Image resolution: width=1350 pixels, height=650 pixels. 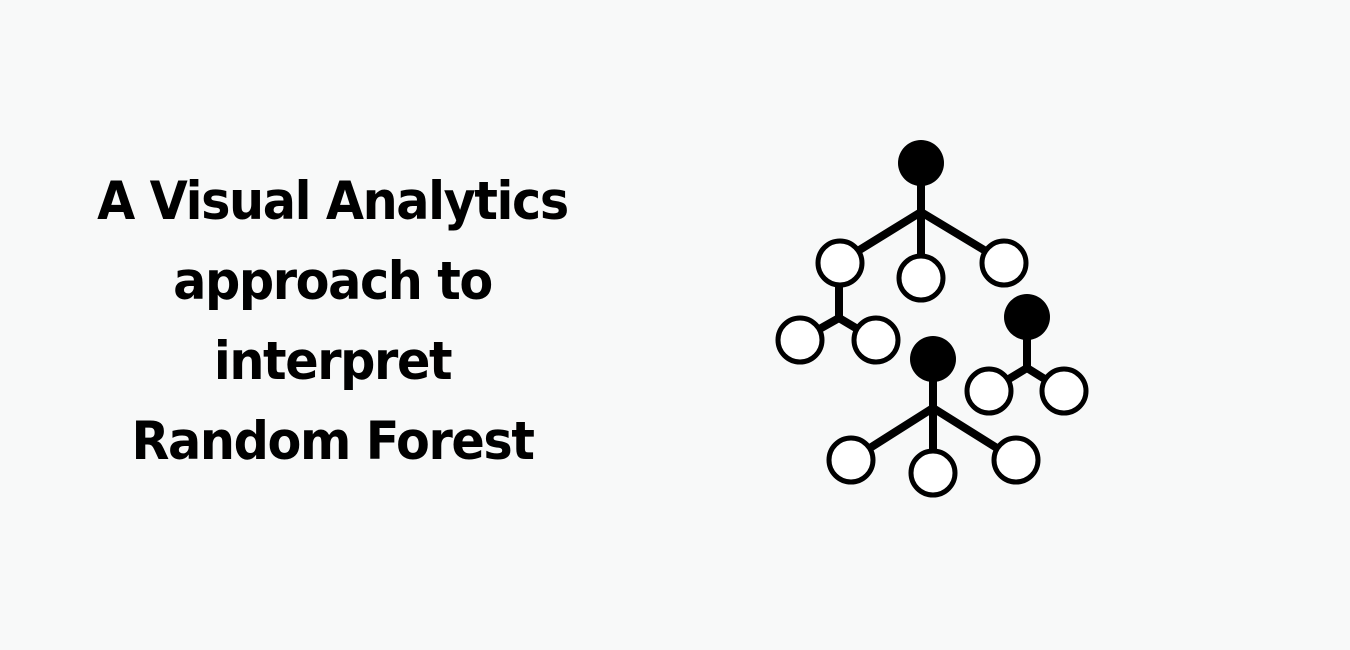 I want to click on title-line-1: A Visual Analytics, so click(x=333, y=201).